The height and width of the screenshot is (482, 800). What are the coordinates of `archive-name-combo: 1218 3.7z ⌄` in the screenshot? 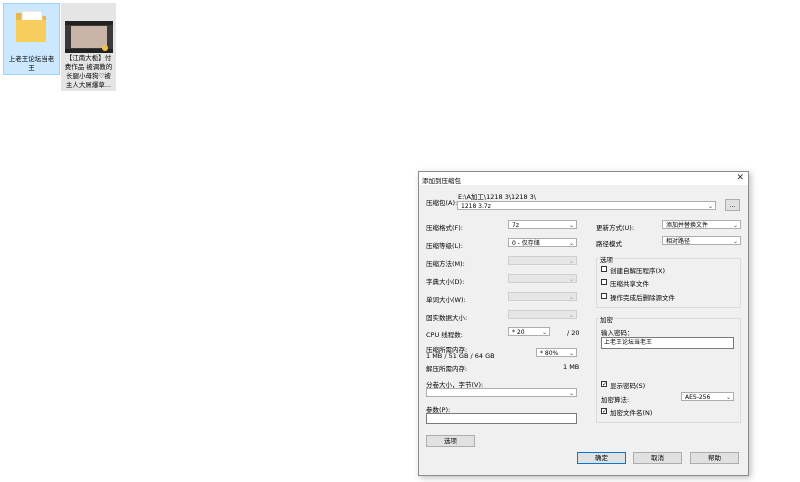 It's located at (586, 205).